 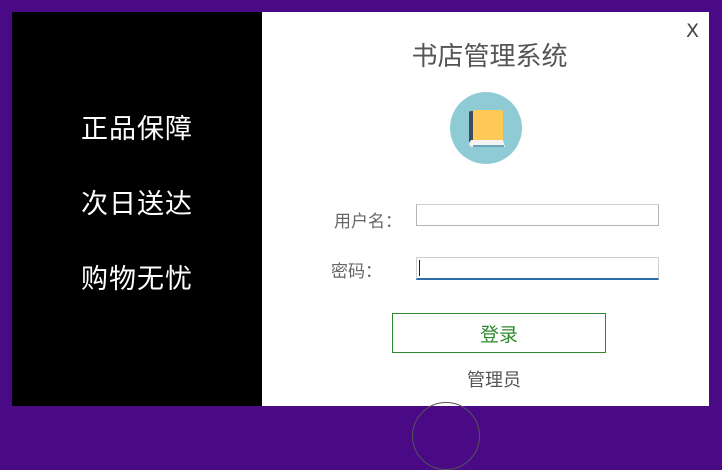 I want to click on app-title: 书店管理系统, so click(x=489, y=57).